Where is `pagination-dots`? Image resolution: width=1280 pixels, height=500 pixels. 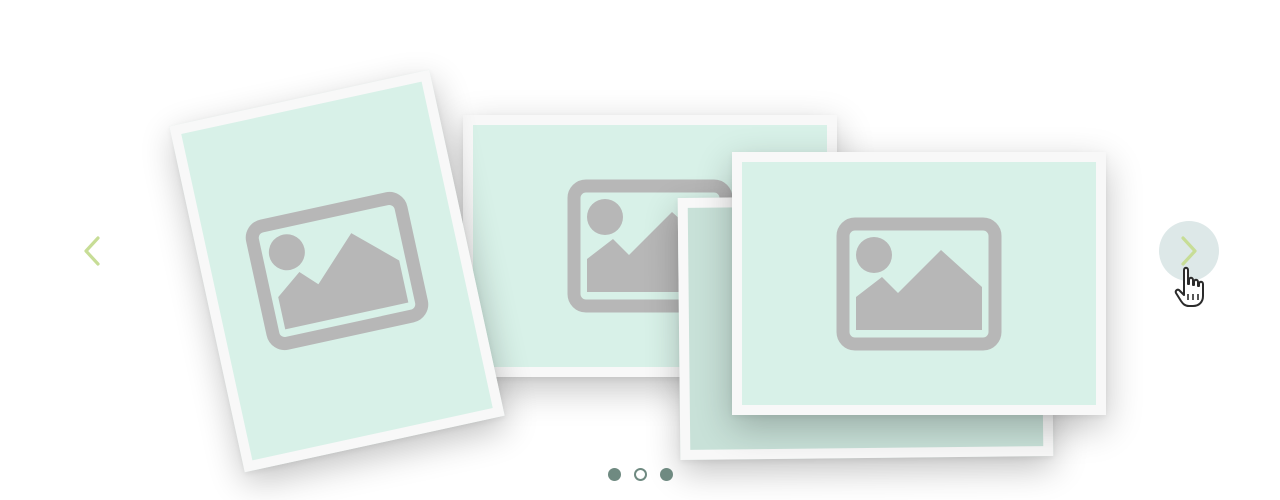 pagination-dots is located at coordinates (640, 474).